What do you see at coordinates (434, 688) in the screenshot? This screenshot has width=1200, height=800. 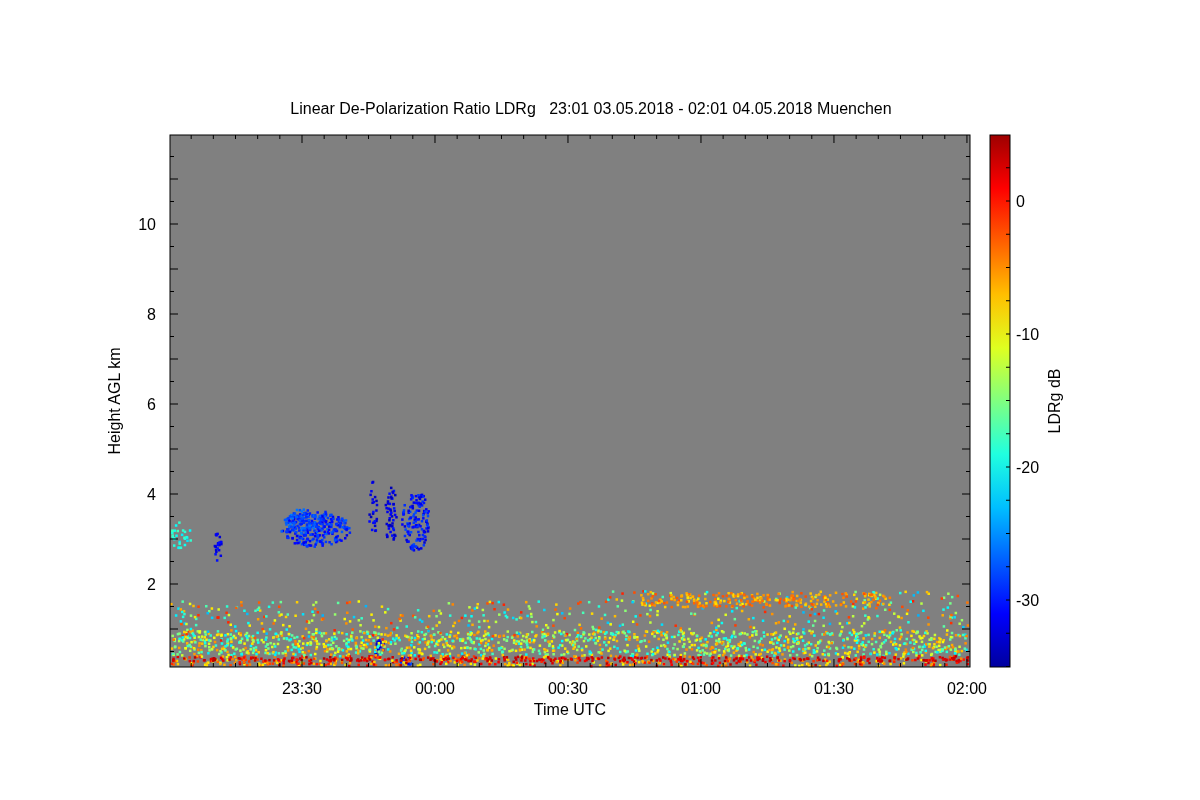 I see `x-tick-label: 00:00` at bounding box center [434, 688].